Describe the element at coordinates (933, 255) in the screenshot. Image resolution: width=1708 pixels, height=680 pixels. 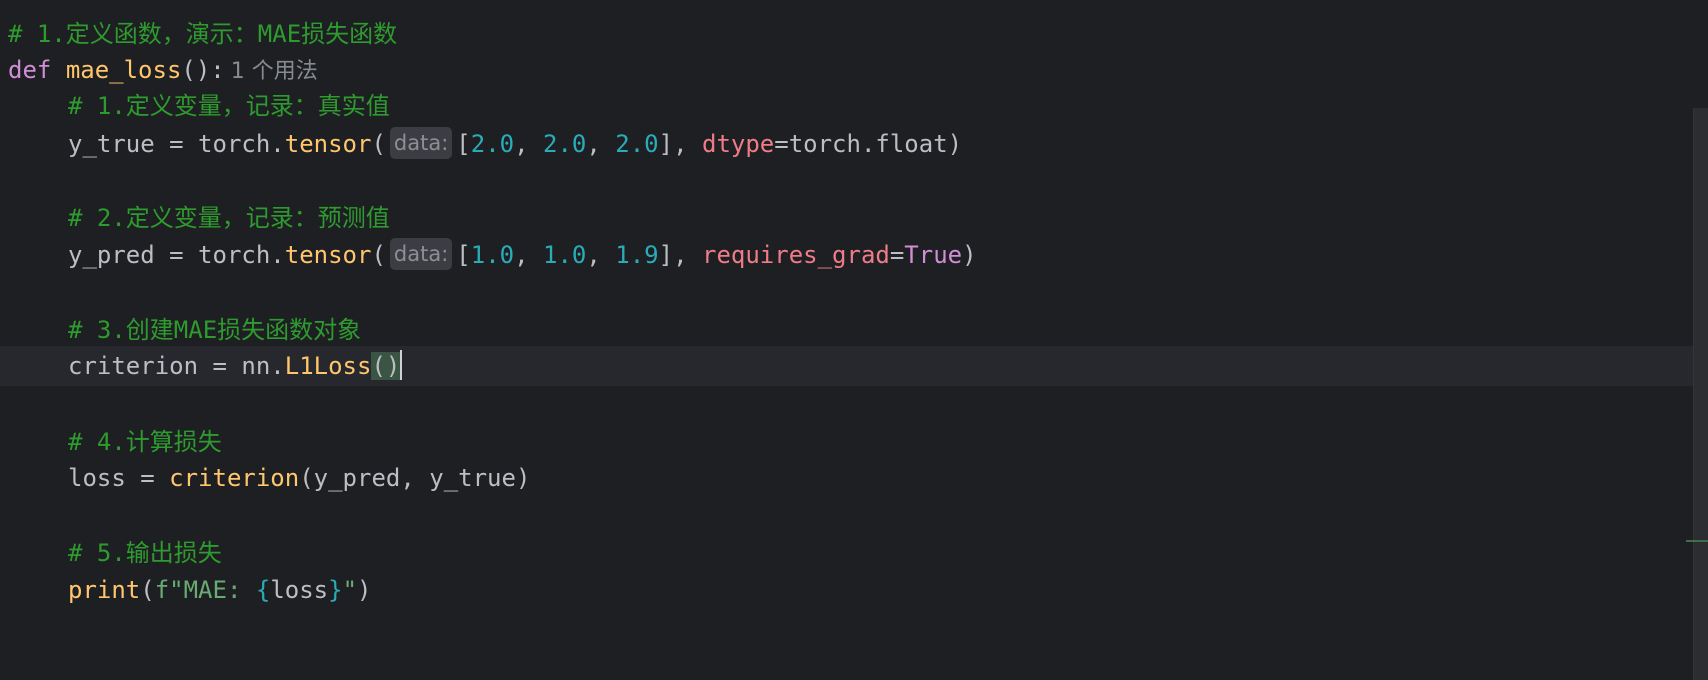
I see `boolean: True` at that location.